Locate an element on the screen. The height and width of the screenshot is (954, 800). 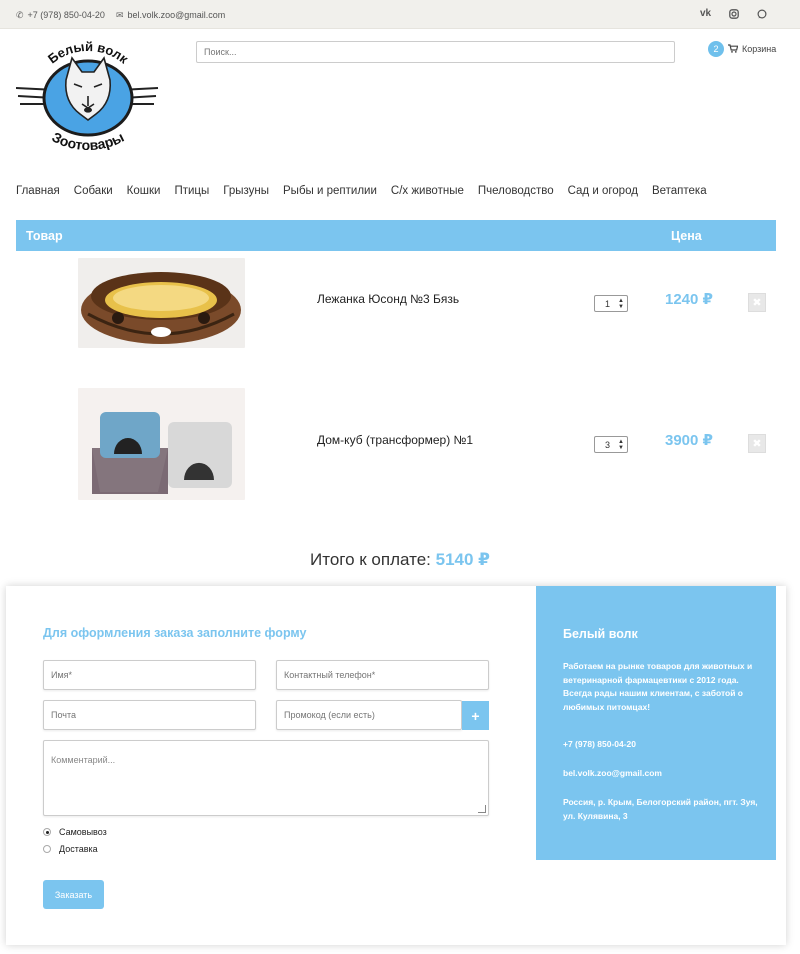
nav-item-rodents: Грызуны is located at coordinates (246, 191).